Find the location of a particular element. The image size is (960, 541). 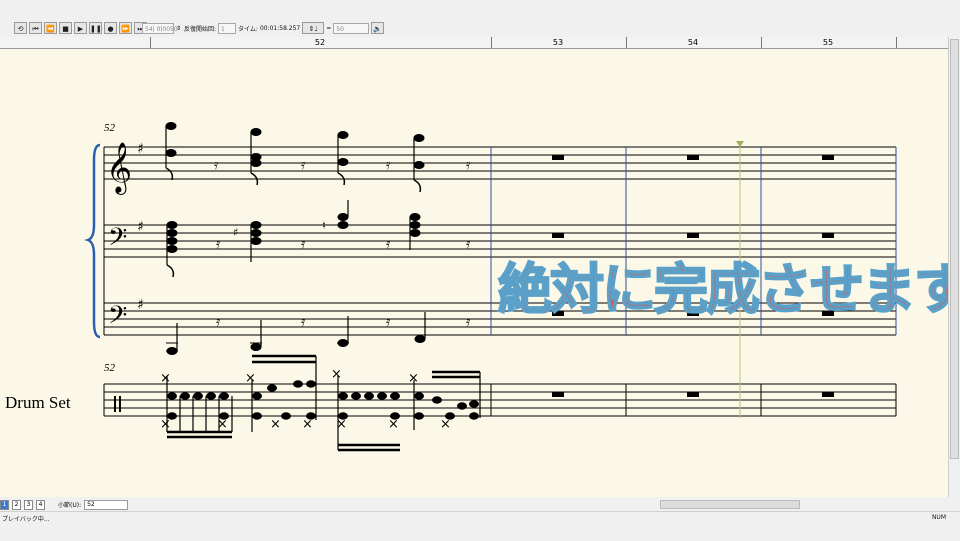

tempo-field: 50 is located at coordinates (351, 28).